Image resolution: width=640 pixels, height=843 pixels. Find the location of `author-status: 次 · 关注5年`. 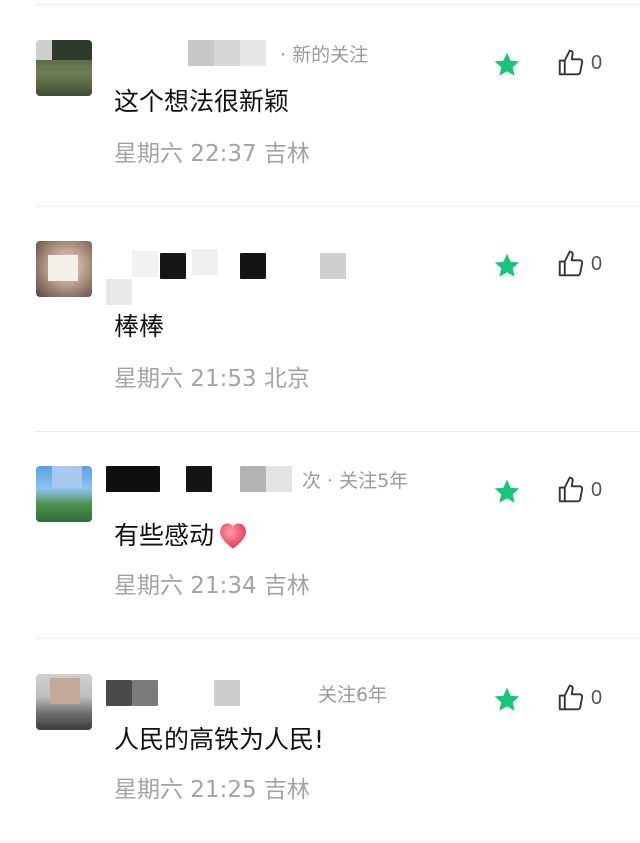

author-status: 次 · 关注5年 is located at coordinates (355, 481).